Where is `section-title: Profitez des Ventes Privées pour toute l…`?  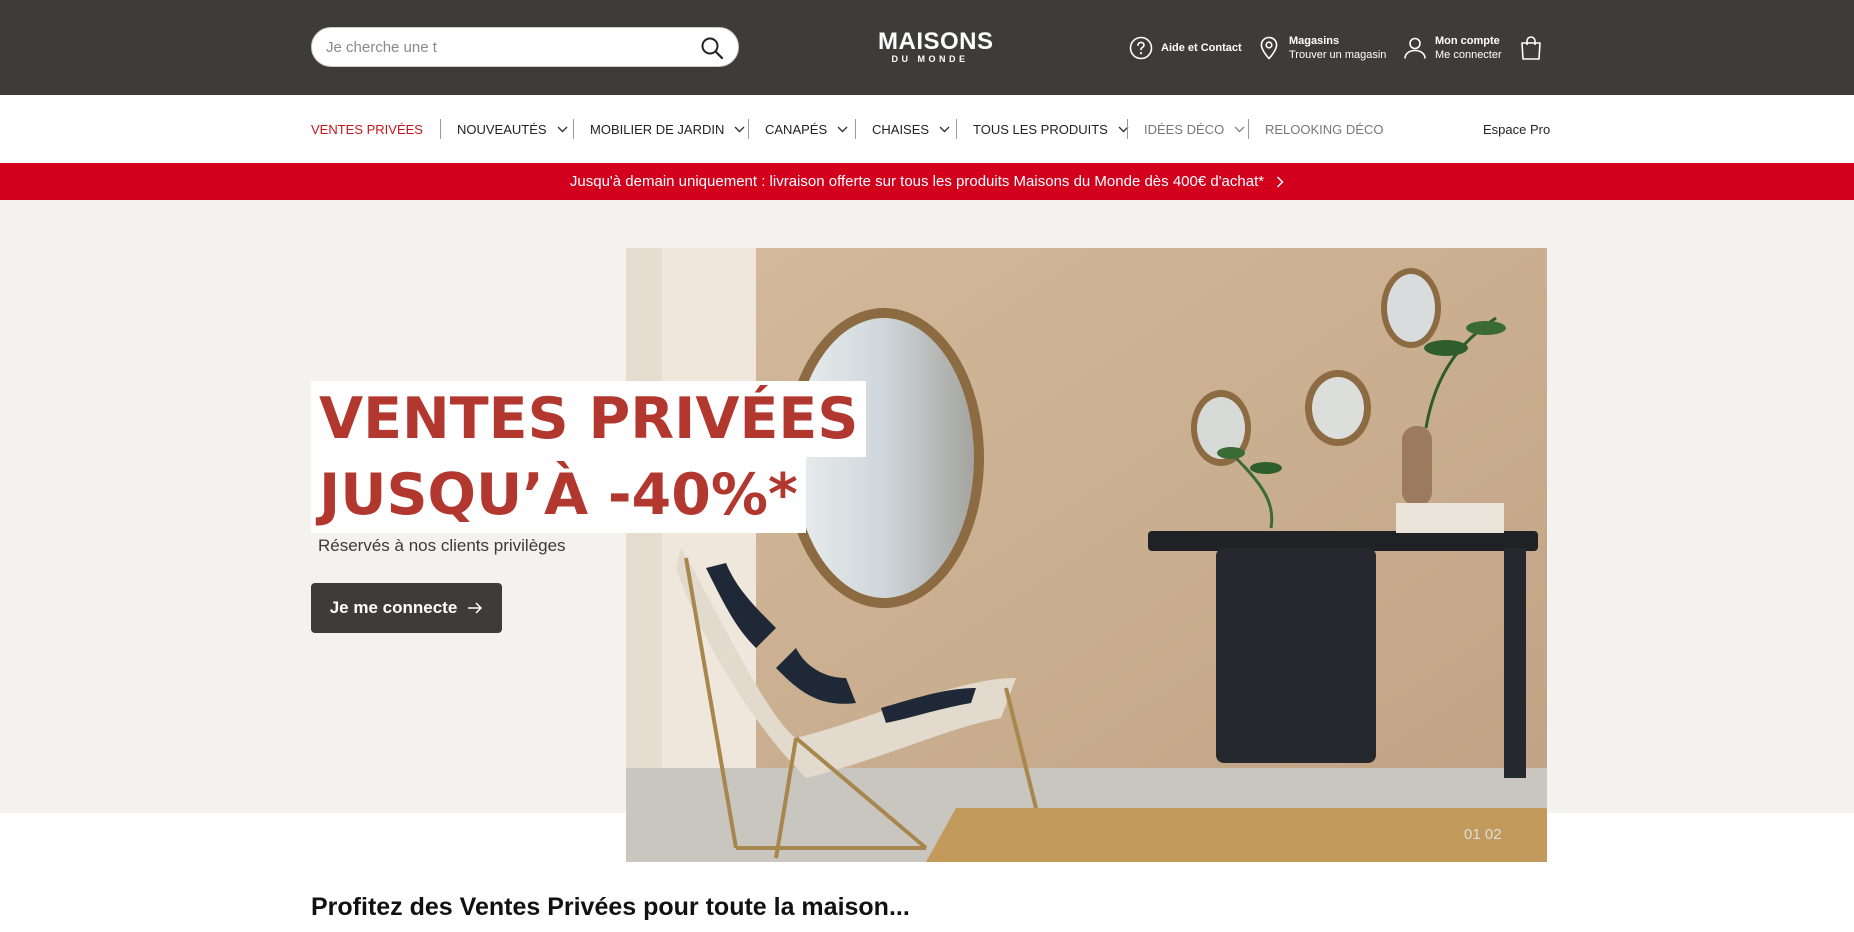
section-title: Profitez des Ventes Privées pour toute l… is located at coordinates (610, 907).